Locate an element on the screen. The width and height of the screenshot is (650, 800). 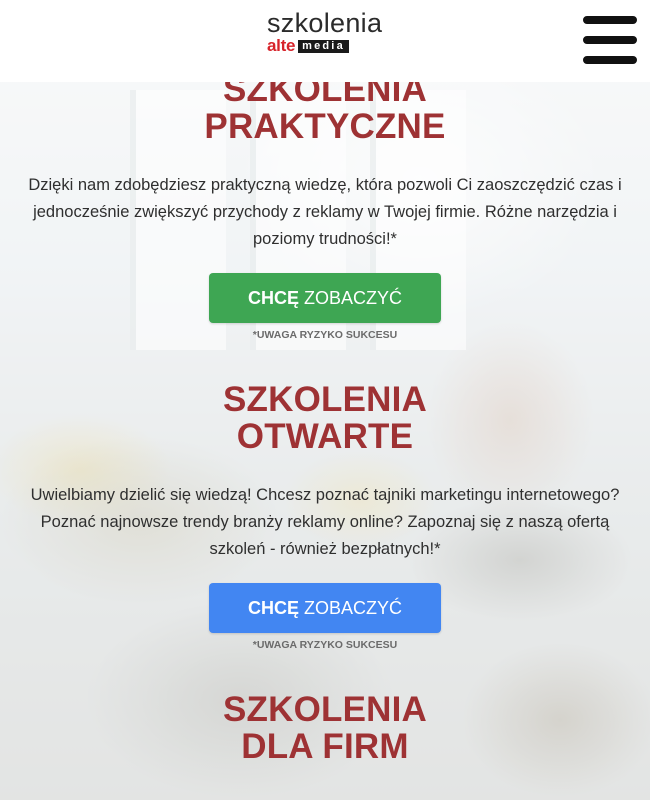
logo-alte: alte is located at coordinates (281, 45).